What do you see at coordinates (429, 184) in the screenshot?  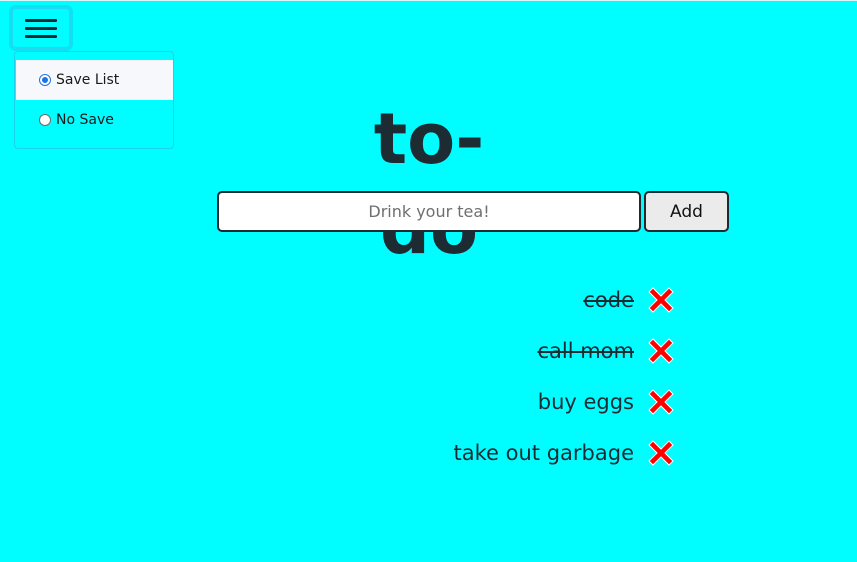 I see `page-title: to-do` at bounding box center [429, 184].